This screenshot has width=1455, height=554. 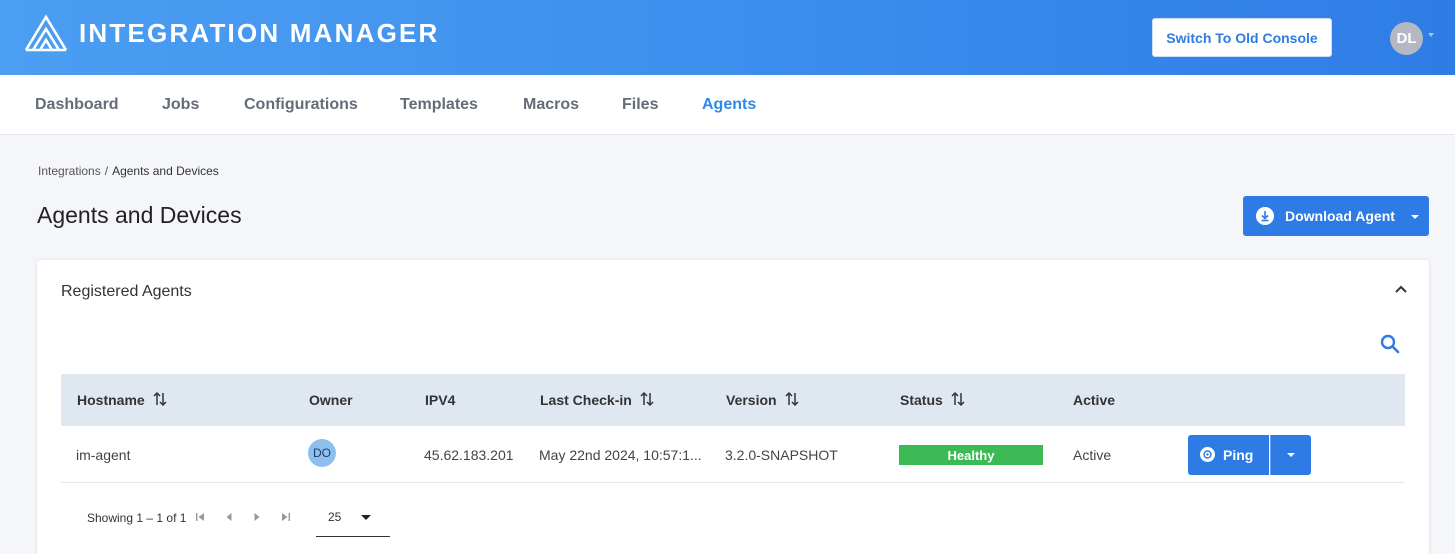 What do you see at coordinates (46, 33) in the screenshot?
I see `mountain-logo-icon` at bounding box center [46, 33].